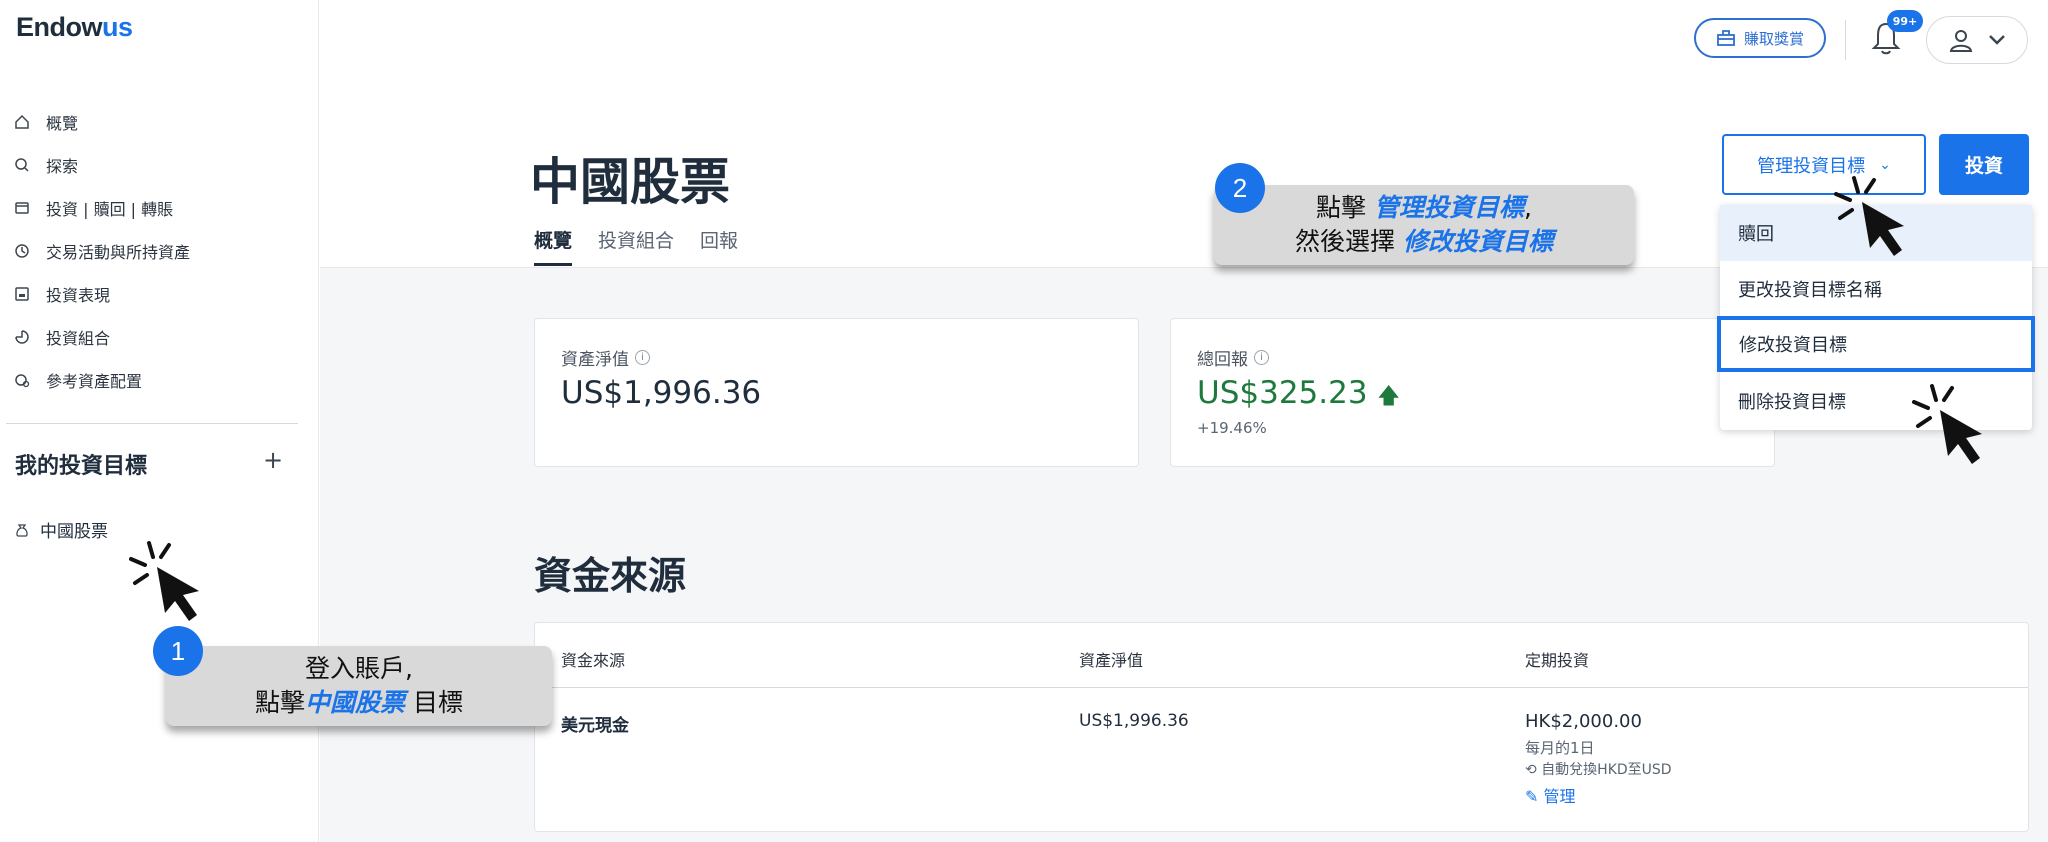 This screenshot has width=2048, height=842. I want to click on gift-icon, so click(1726, 38).